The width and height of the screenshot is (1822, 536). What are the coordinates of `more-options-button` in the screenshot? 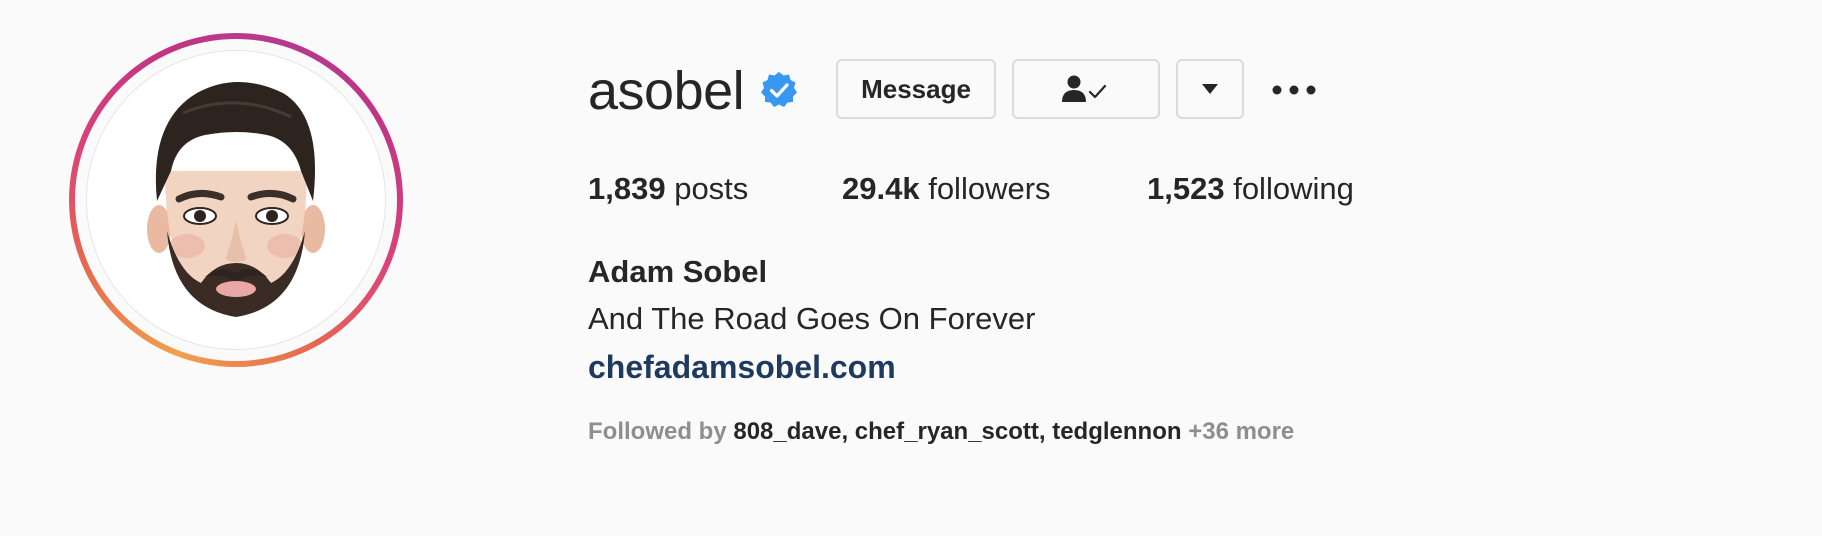 It's located at (1294, 90).